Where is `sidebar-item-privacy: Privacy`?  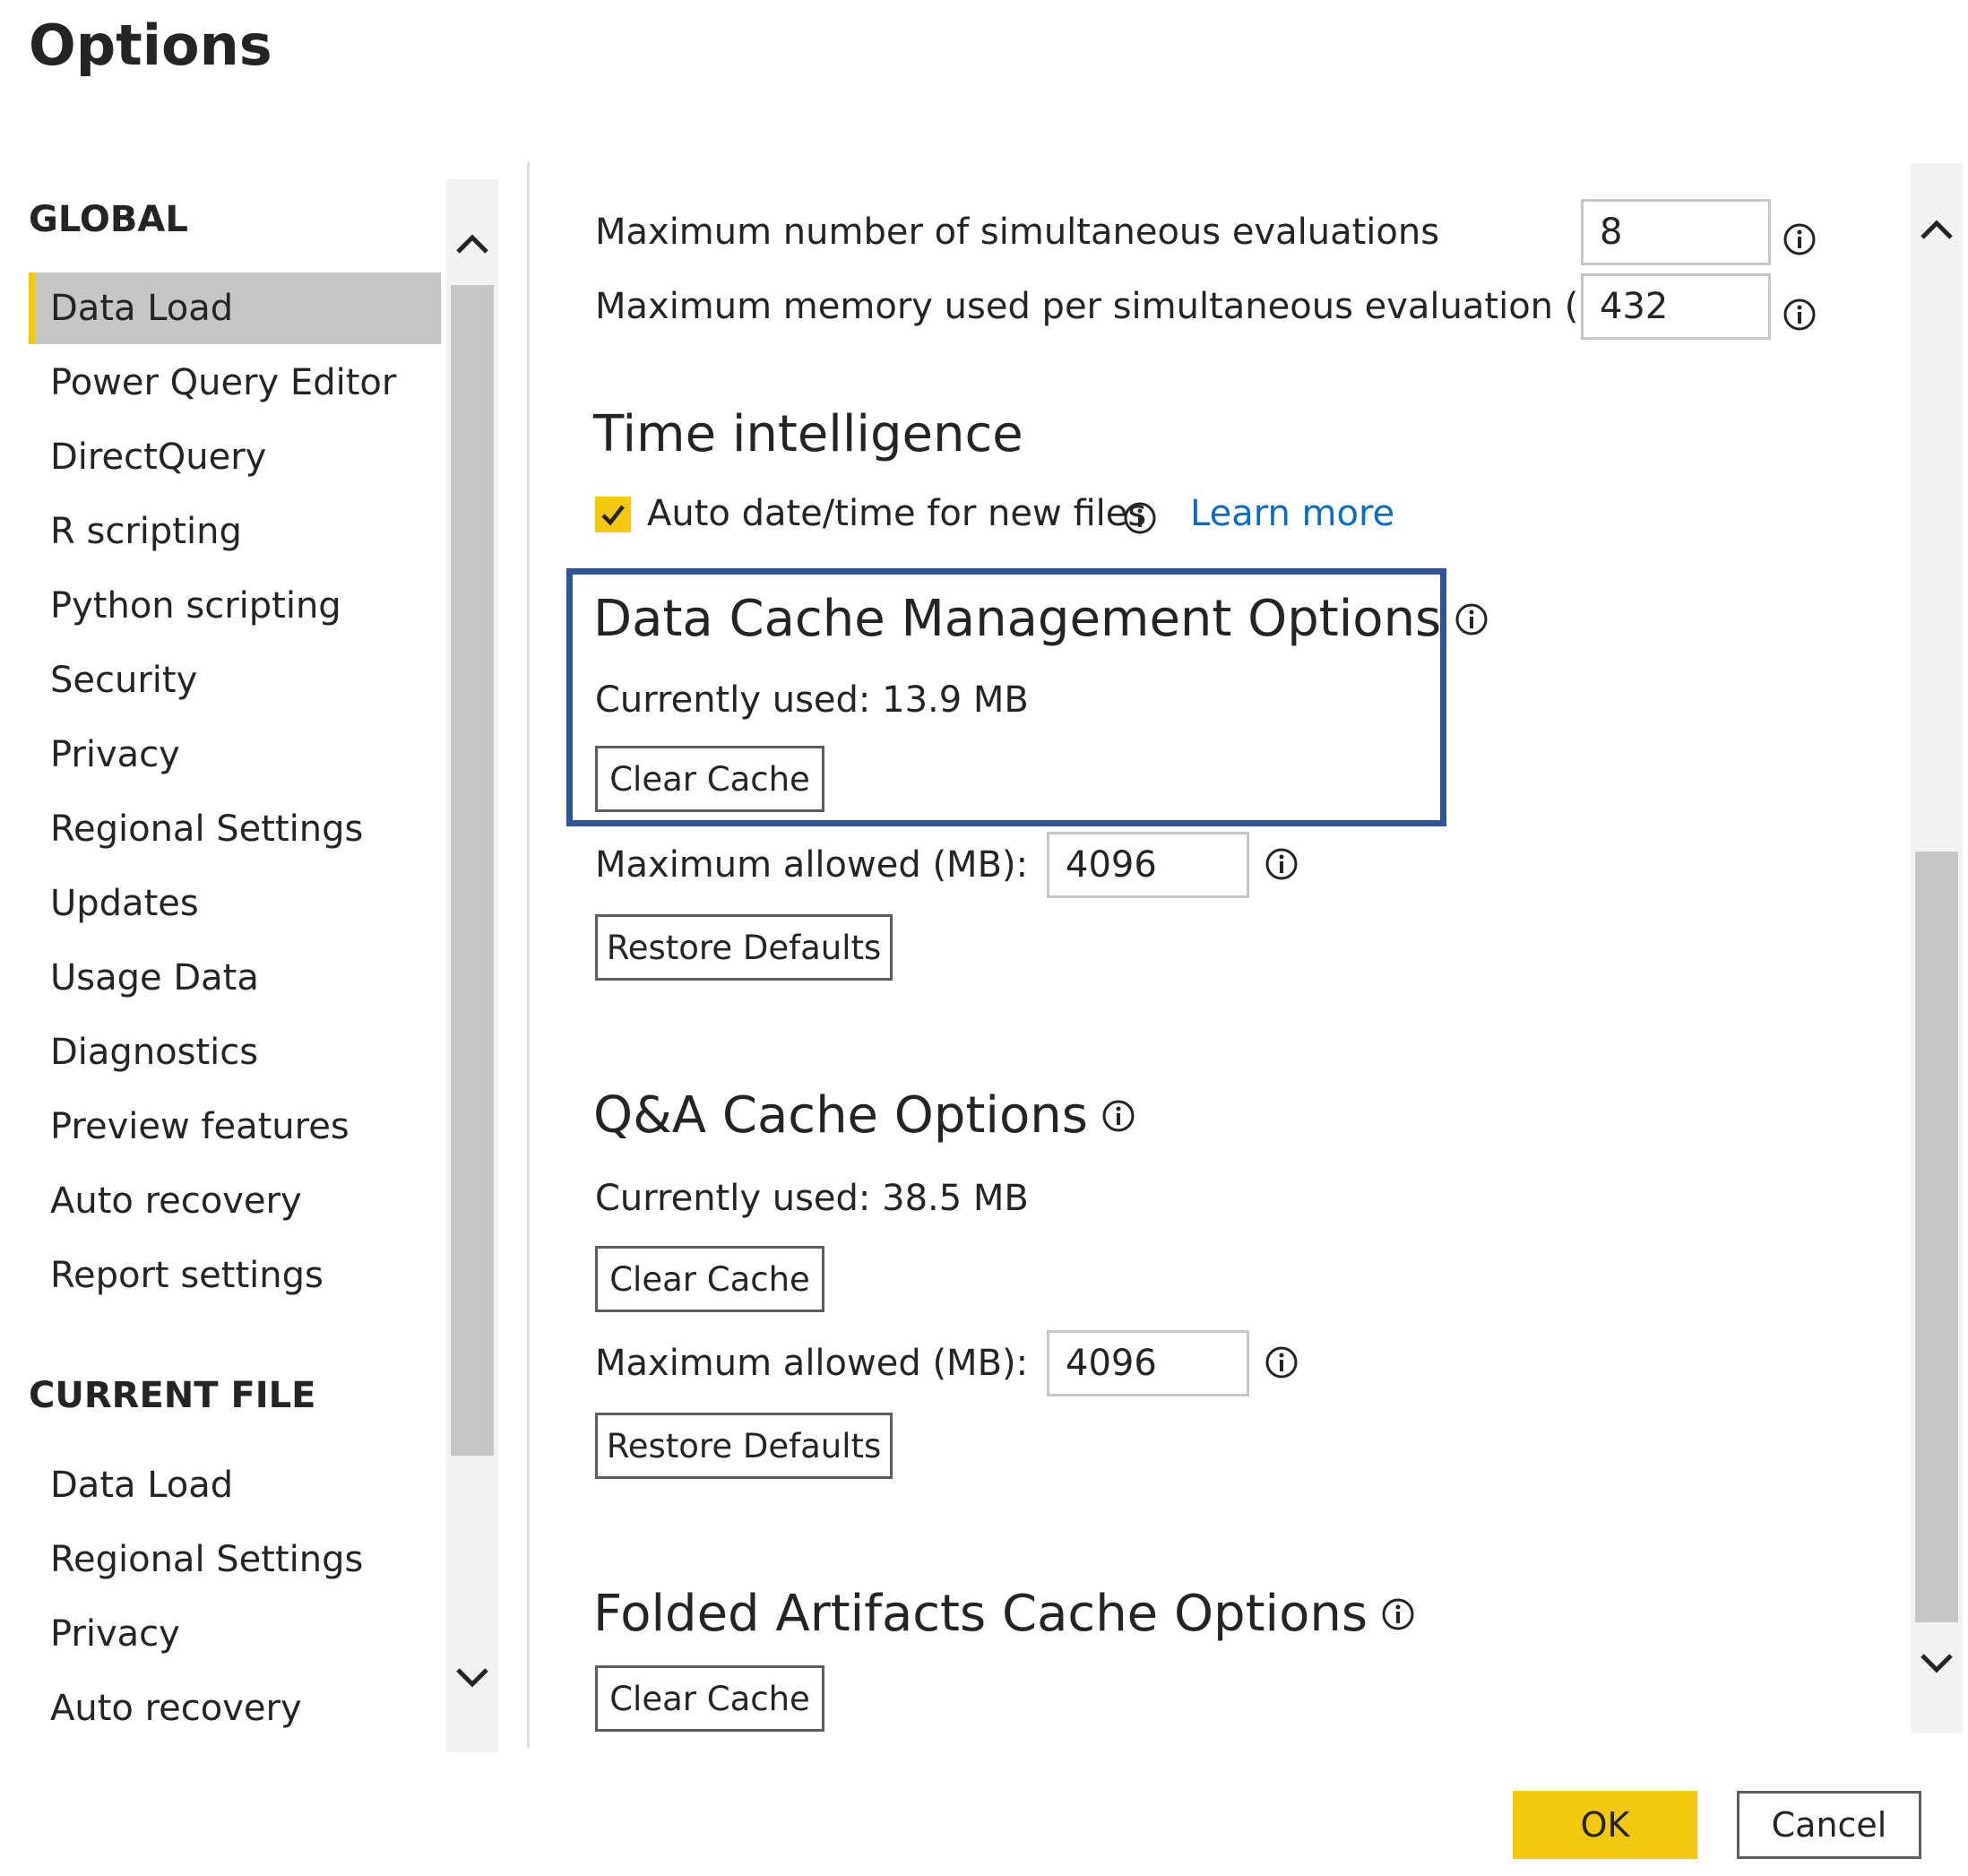
sidebar-item-privacy: Privacy is located at coordinates (235, 755).